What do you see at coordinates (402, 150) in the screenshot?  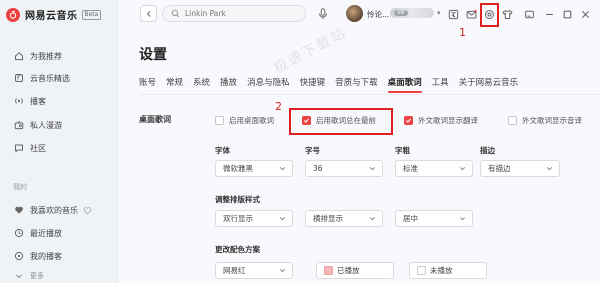 I see `font-weight-label: 字粗` at bounding box center [402, 150].